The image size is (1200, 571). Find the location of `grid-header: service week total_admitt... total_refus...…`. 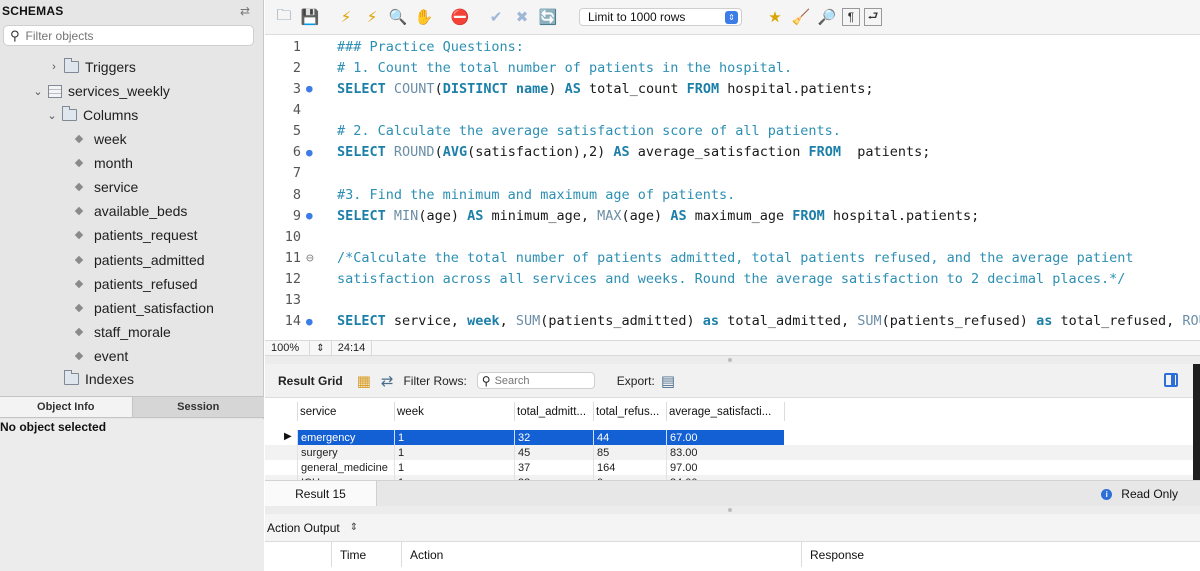

grid-header: service week total_admitt... total_refus...… is located at coordinates (729, 411).